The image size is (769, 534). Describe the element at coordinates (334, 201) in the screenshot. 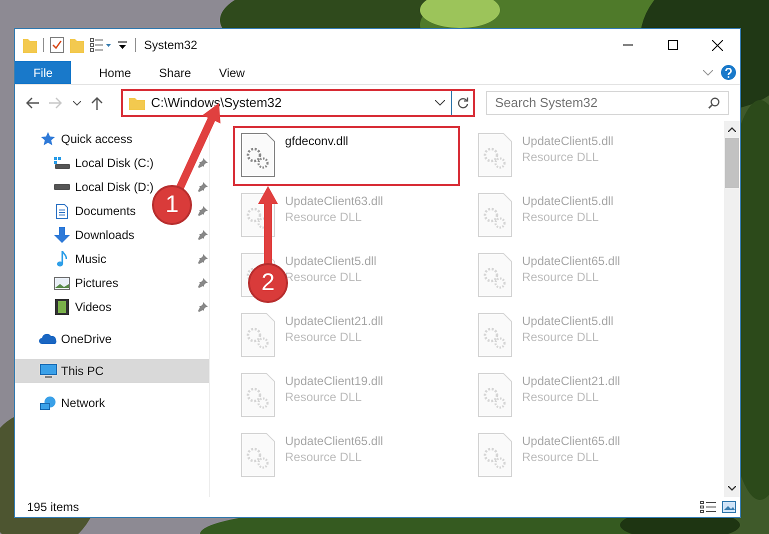

I see `file-name: UpdateClient63.dll` at that location.